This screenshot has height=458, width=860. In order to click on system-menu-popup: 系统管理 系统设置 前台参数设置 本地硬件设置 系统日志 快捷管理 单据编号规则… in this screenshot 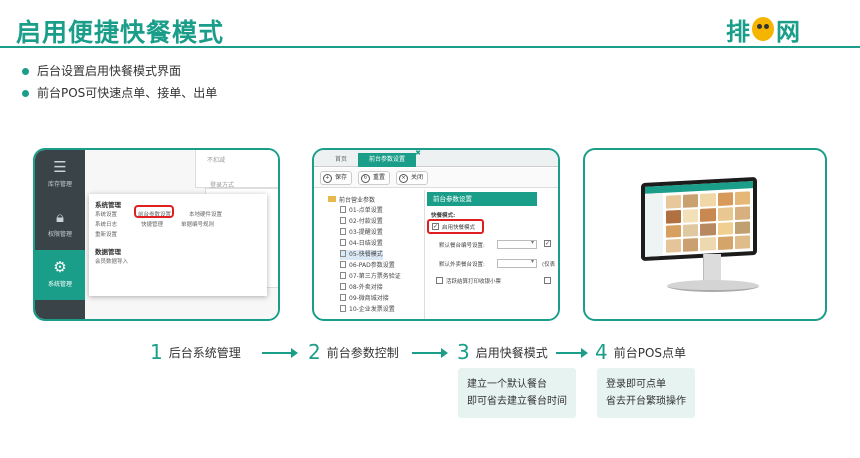, I will do `click(178, 245)`.